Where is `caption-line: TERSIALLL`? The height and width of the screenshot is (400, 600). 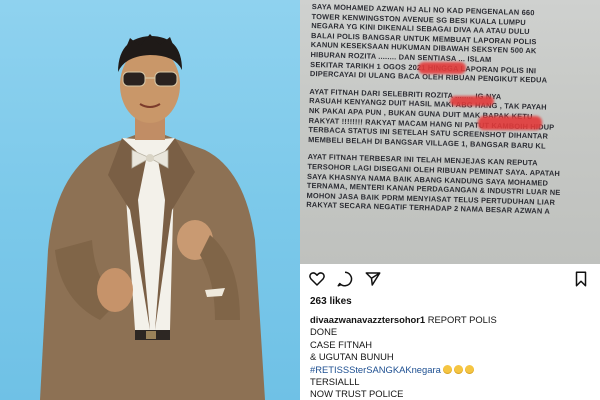 caption-line: TERSIALLL is located at coordinates (335, 382).